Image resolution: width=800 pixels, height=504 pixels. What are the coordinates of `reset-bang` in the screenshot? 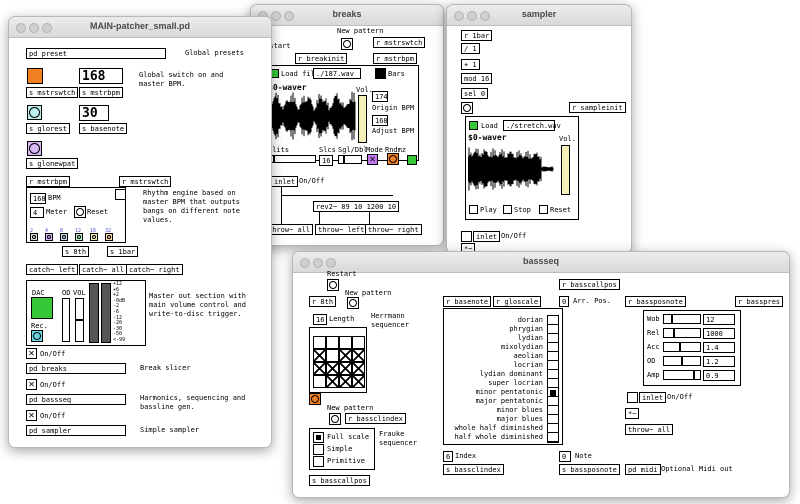 It's located at (80, 212).